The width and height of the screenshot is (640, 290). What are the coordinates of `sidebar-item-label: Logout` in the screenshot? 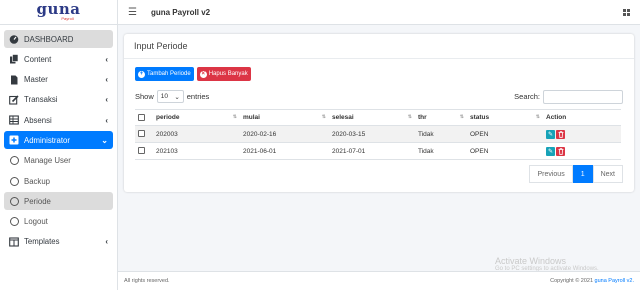 It's located at (36, 222).